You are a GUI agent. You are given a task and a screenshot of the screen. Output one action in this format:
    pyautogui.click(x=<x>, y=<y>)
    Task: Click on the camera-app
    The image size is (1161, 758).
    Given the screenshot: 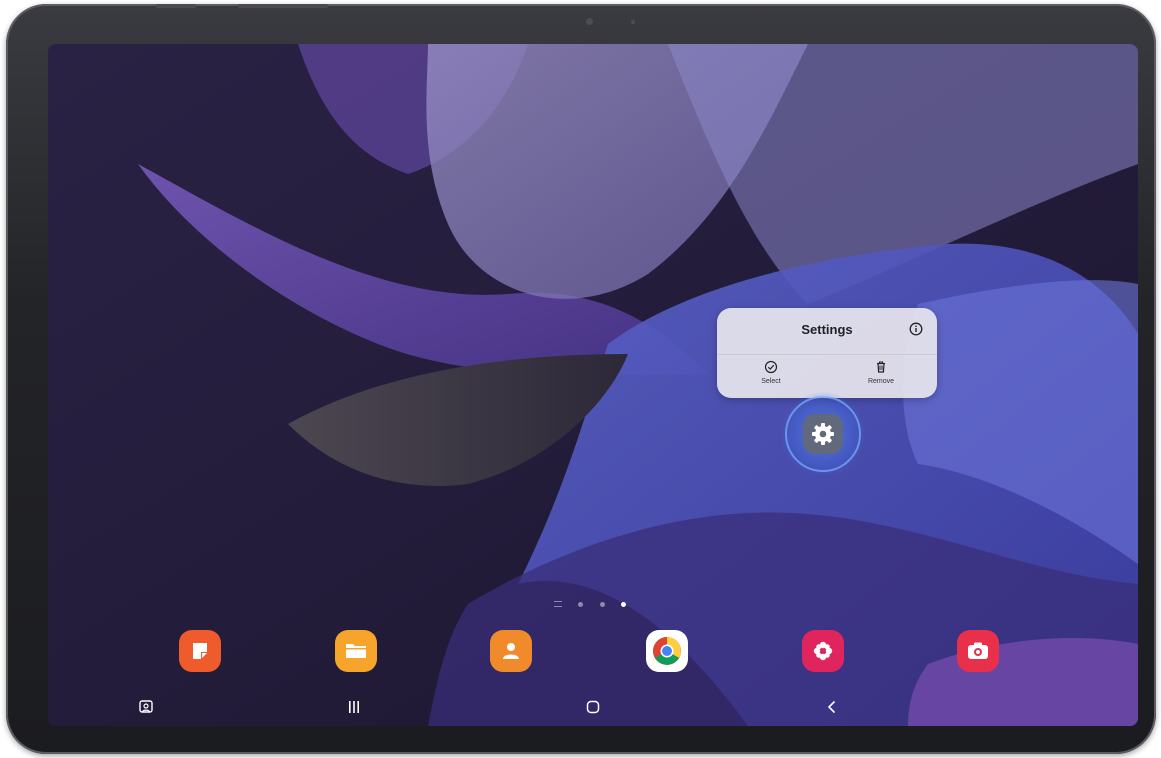 What is the action you would take?
    pyautogui.click(x=978, y=651)
    